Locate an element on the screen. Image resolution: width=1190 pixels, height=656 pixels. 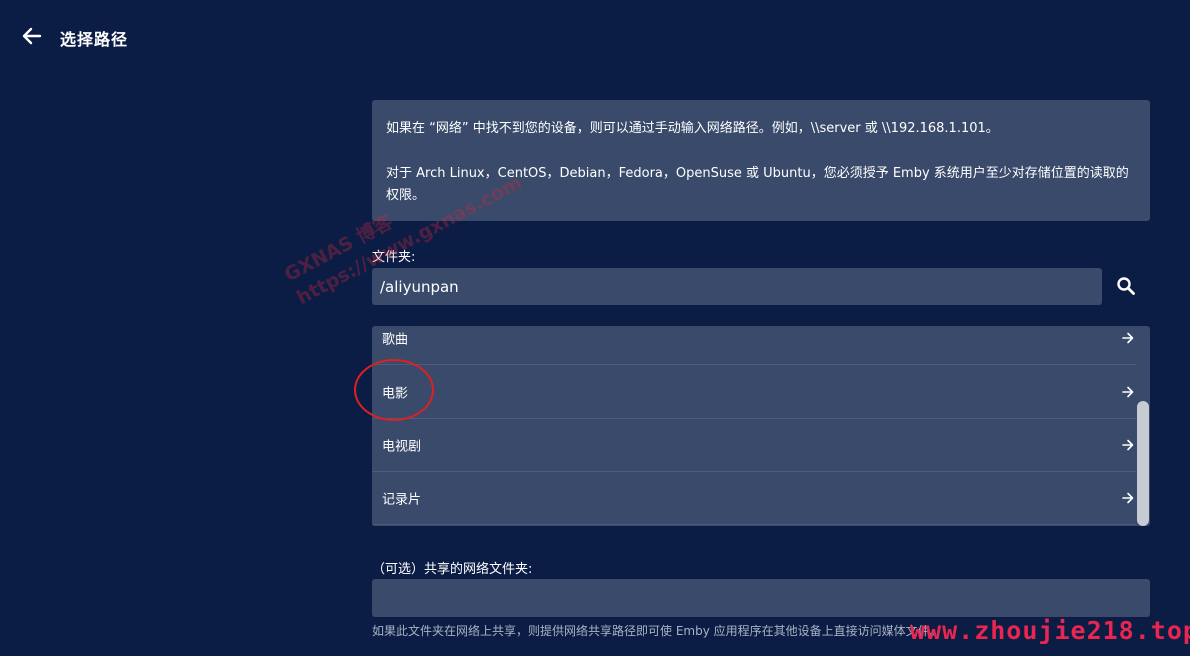
site-watermark: www.zhoujie218.top is located at coordinates (1050, 630).